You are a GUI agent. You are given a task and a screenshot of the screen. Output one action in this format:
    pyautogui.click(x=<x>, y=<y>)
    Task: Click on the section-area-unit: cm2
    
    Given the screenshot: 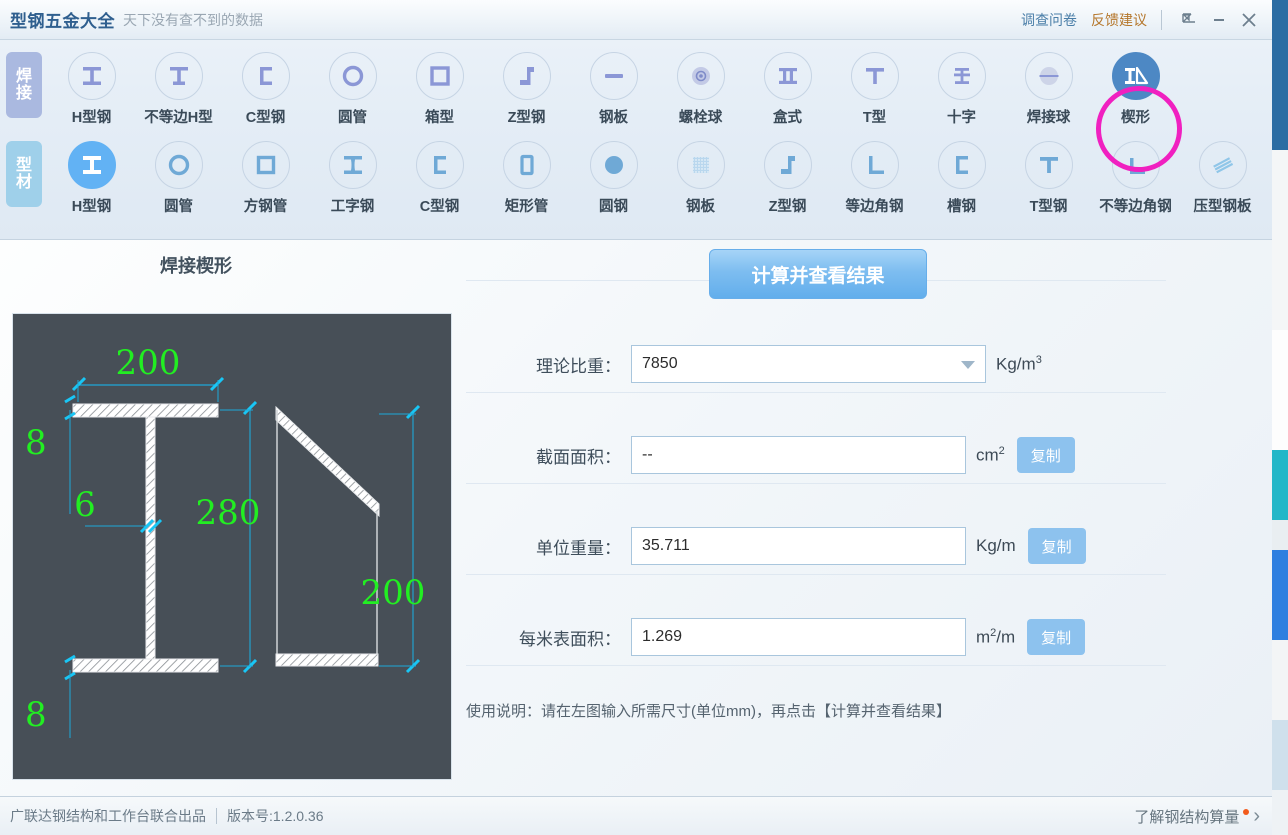 What is the action you would take?
    pyautogui.click(x=990, y=455)
    